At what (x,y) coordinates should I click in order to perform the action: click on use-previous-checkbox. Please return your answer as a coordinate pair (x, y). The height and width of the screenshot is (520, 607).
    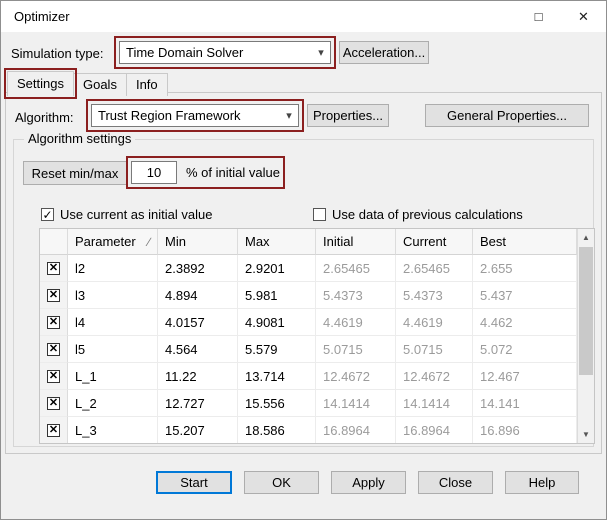
    Looking at the image, I should click on (319, 214).